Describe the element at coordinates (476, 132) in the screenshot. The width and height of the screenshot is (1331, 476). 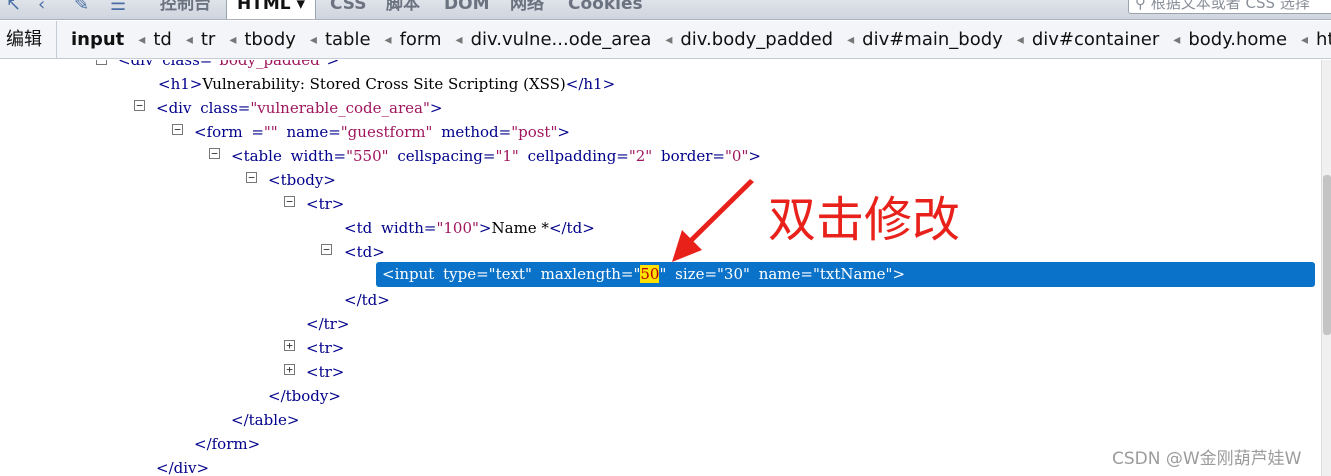
I see `attr-name: method=` at that location.